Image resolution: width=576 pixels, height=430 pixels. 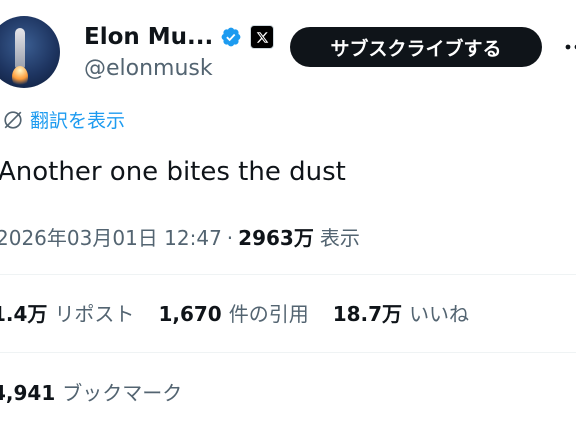 What do you see at coordinates (439, 314) in the screenshot?
I see `likes-label: いいね` at bounding box center [439, 314].